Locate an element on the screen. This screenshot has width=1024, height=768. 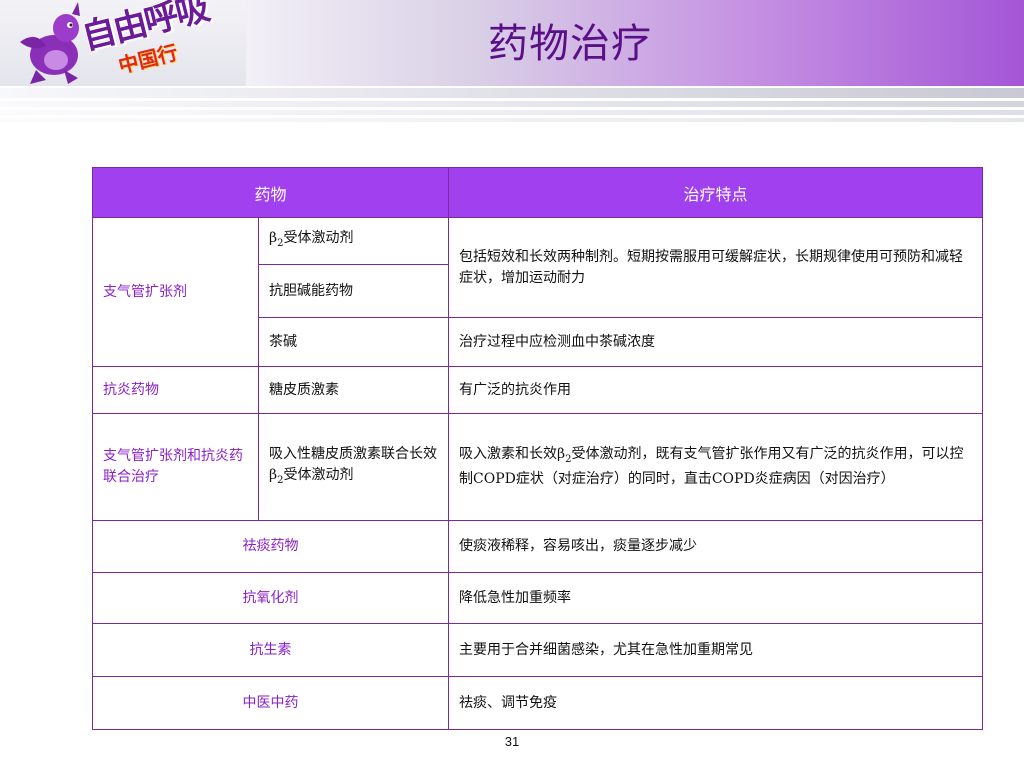
category-cell: 祛痰药物 is located at coordinates (270, 546).